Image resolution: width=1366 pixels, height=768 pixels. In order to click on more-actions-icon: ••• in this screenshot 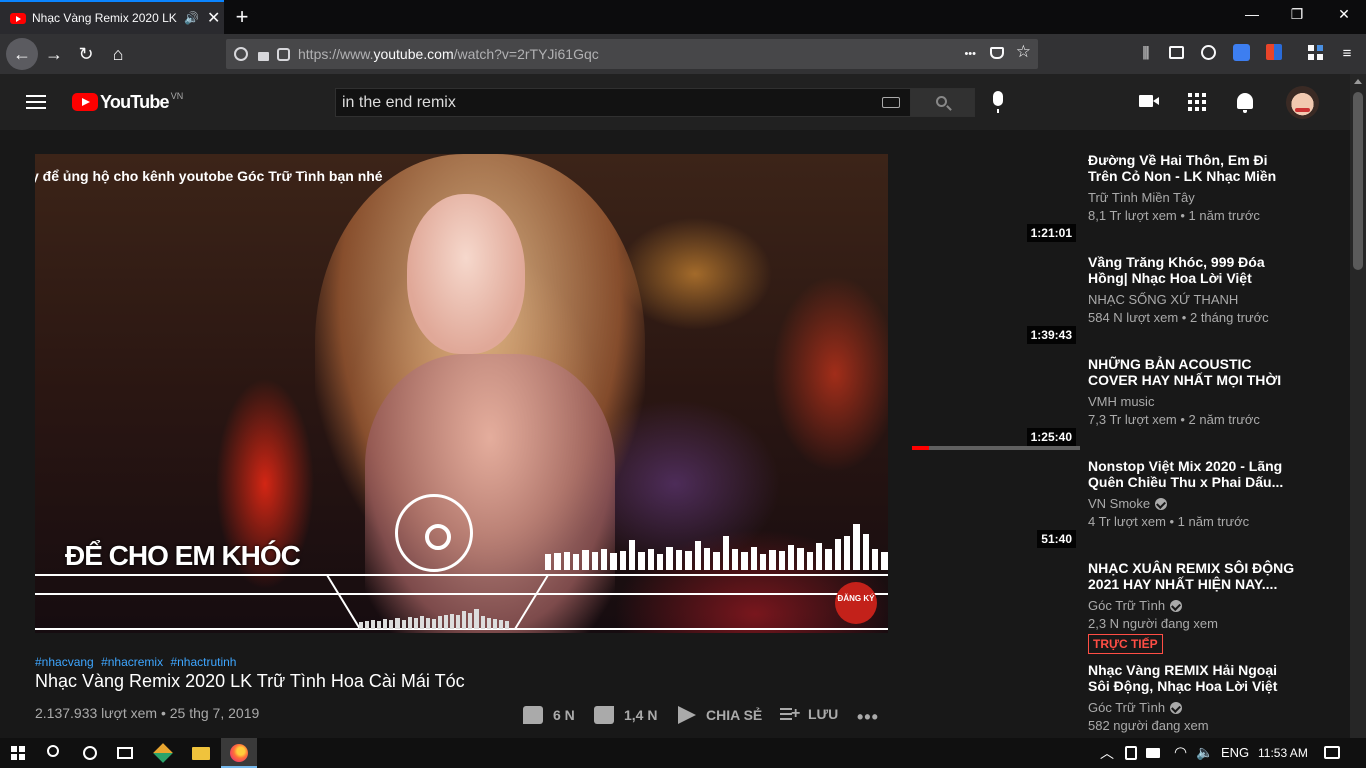, I will do `click(868, 717)`.